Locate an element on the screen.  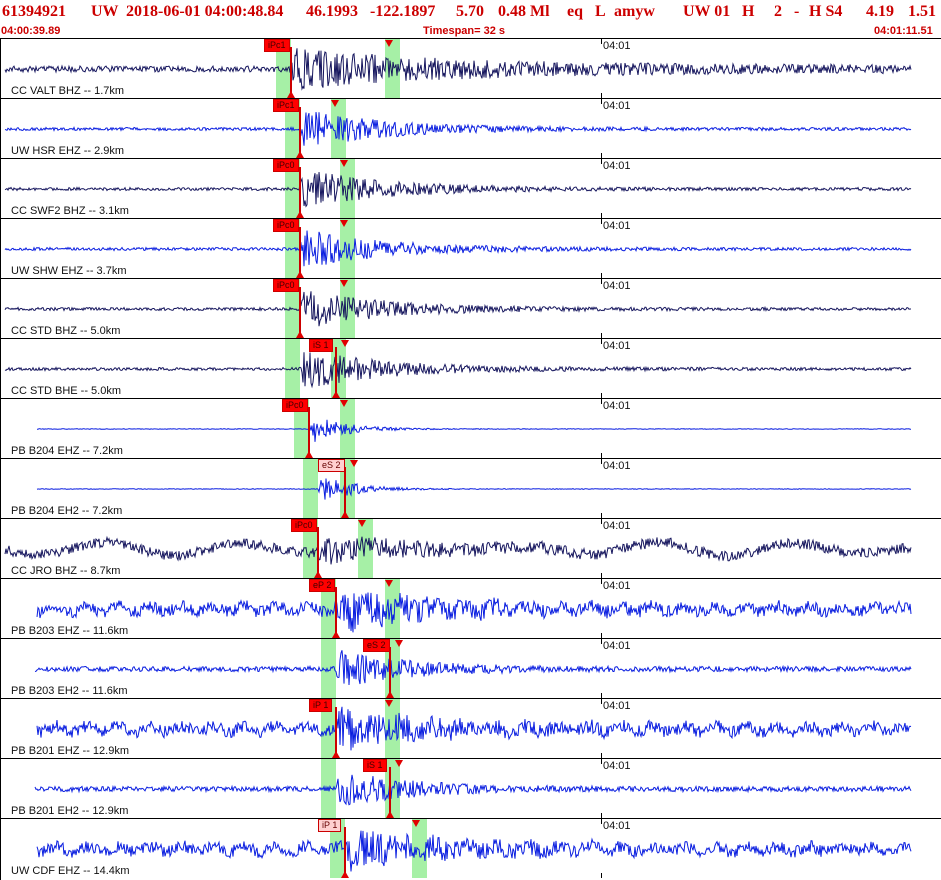
value-a: 4.19 is located at coordinates (880, 11).